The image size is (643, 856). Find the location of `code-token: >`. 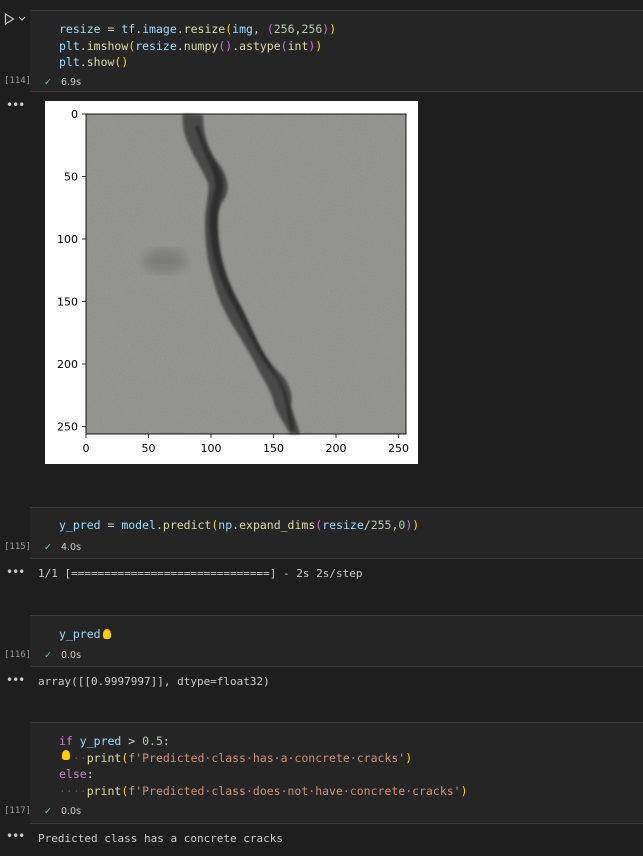

code-token: > is located at coordinates (132, 741).